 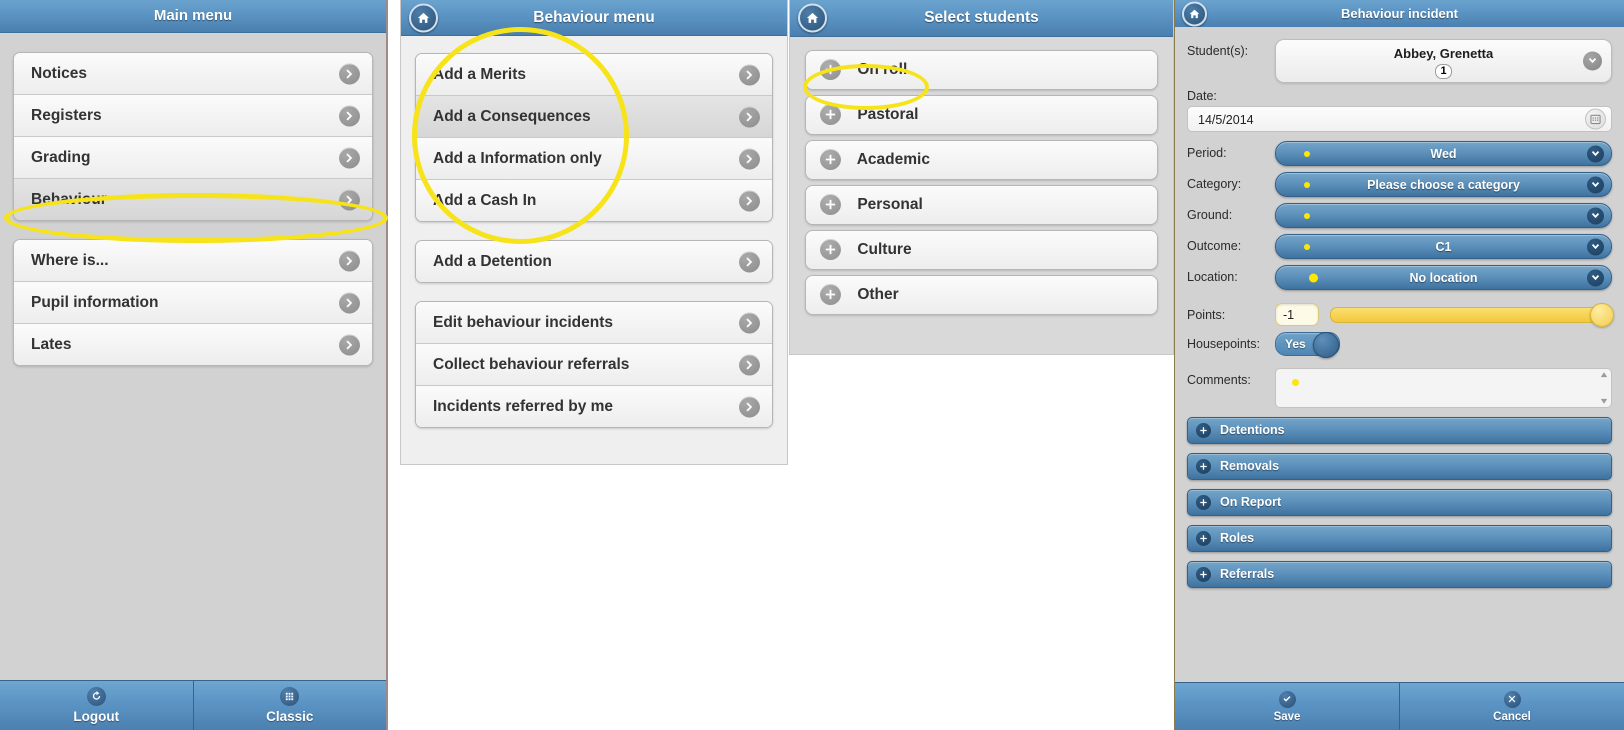 What do you see at coordinates (1251, 502) in the screenshot?
I see `accordion-label: On Report` at bounding box center [1251, 502].